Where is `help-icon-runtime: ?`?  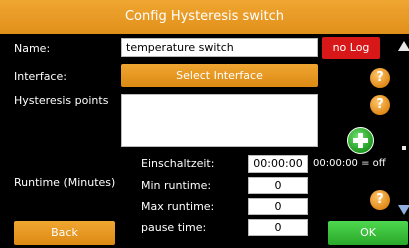 help-icon-runtime: ? is located at coordinates (380, 200).